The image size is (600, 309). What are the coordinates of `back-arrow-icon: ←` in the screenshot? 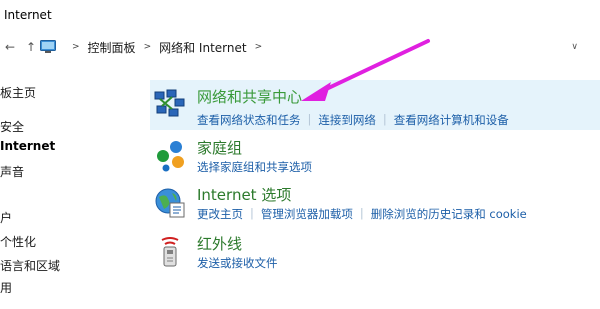 It's located at (10, 47).